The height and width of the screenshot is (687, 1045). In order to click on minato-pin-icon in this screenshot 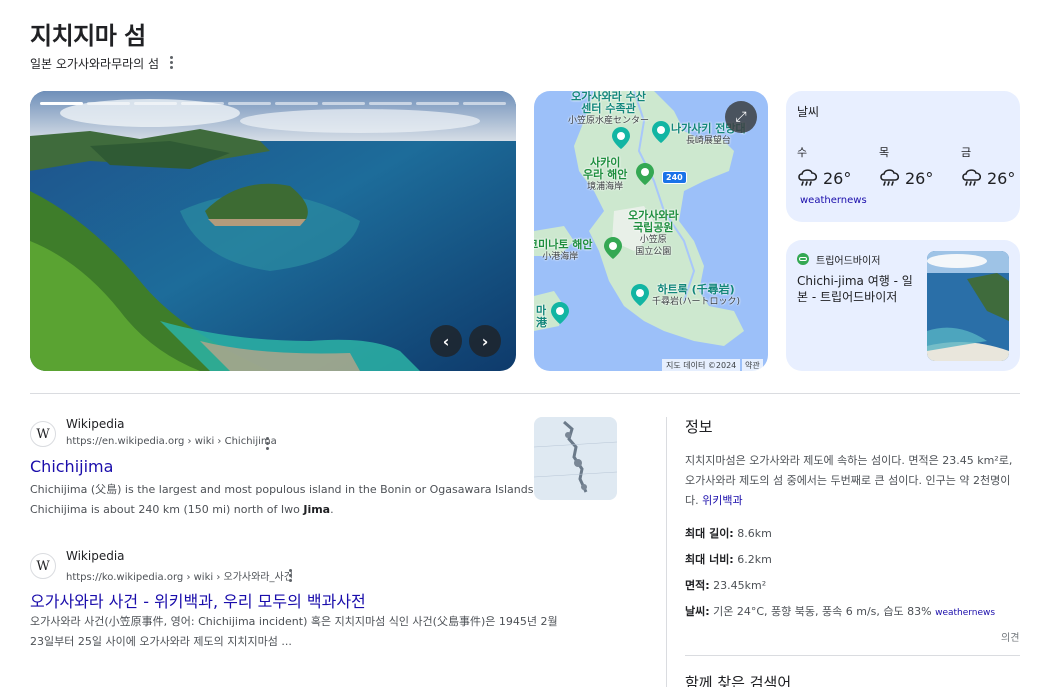, I will do `click(613, 248)`.